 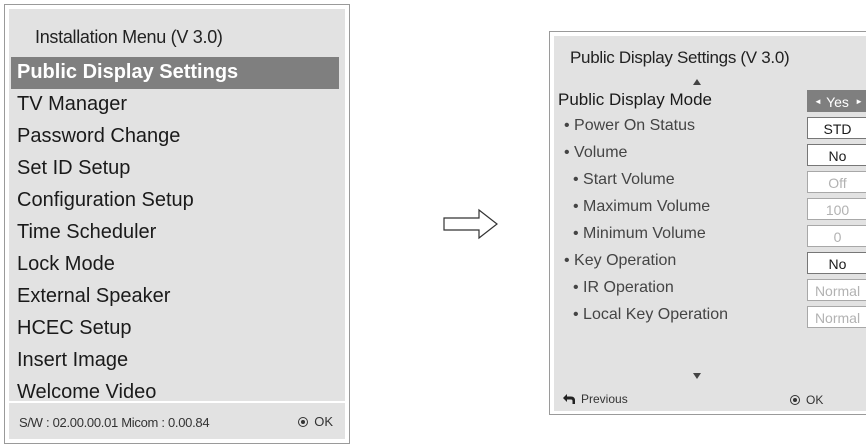 What do you see at coordinates (710, 290) in the screenshot?
I see `setting-row-ir-operation: • IR Operation Normal` at bounding box center [710, 290].